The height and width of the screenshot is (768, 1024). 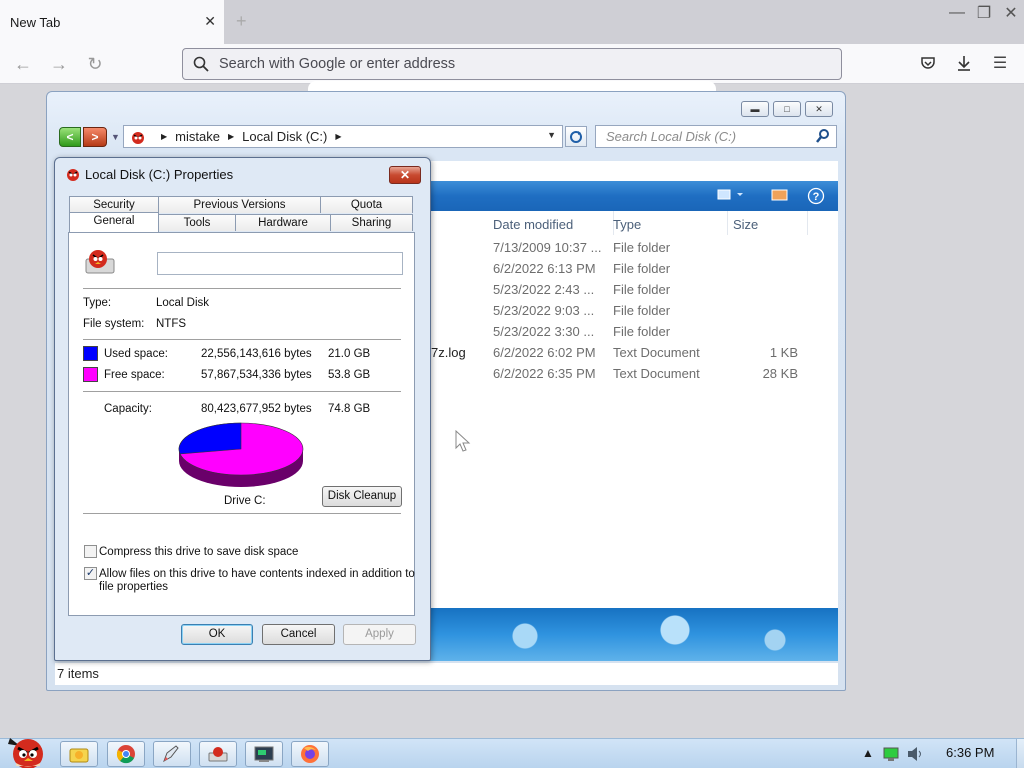 What do you see at coordinates (310, 754) in the screenshot?
I see `taskbar-firefox-button` at bounding box center [310, 754].